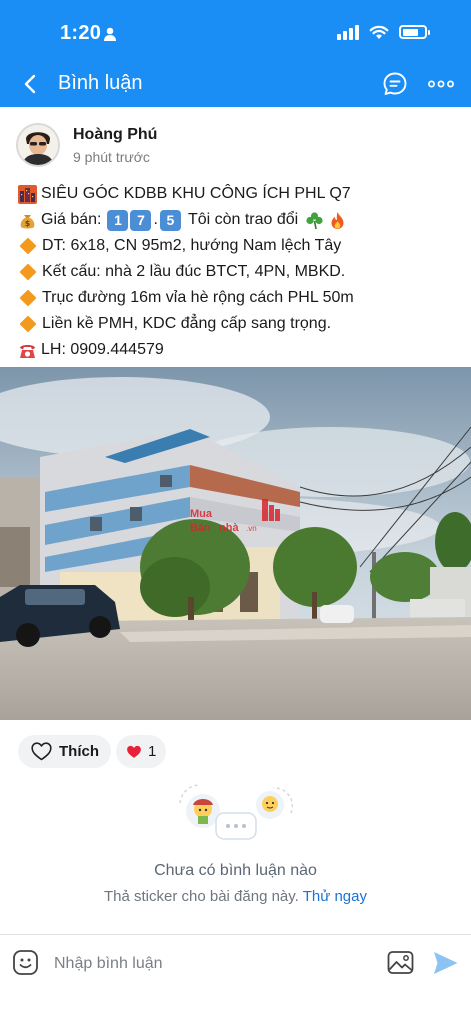  What do you see at coordinates (335, 896) in the screenshot?
I see `try-now-link: Thử ngay` at bounding box center [335, 896].